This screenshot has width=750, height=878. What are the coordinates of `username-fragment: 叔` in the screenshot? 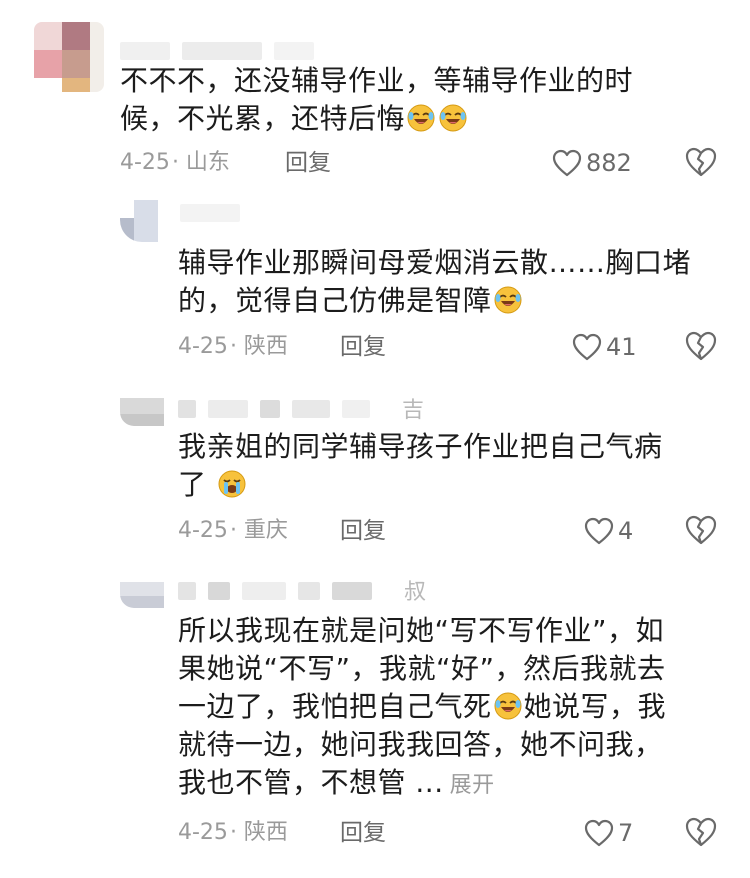 It's located at (415, 592).